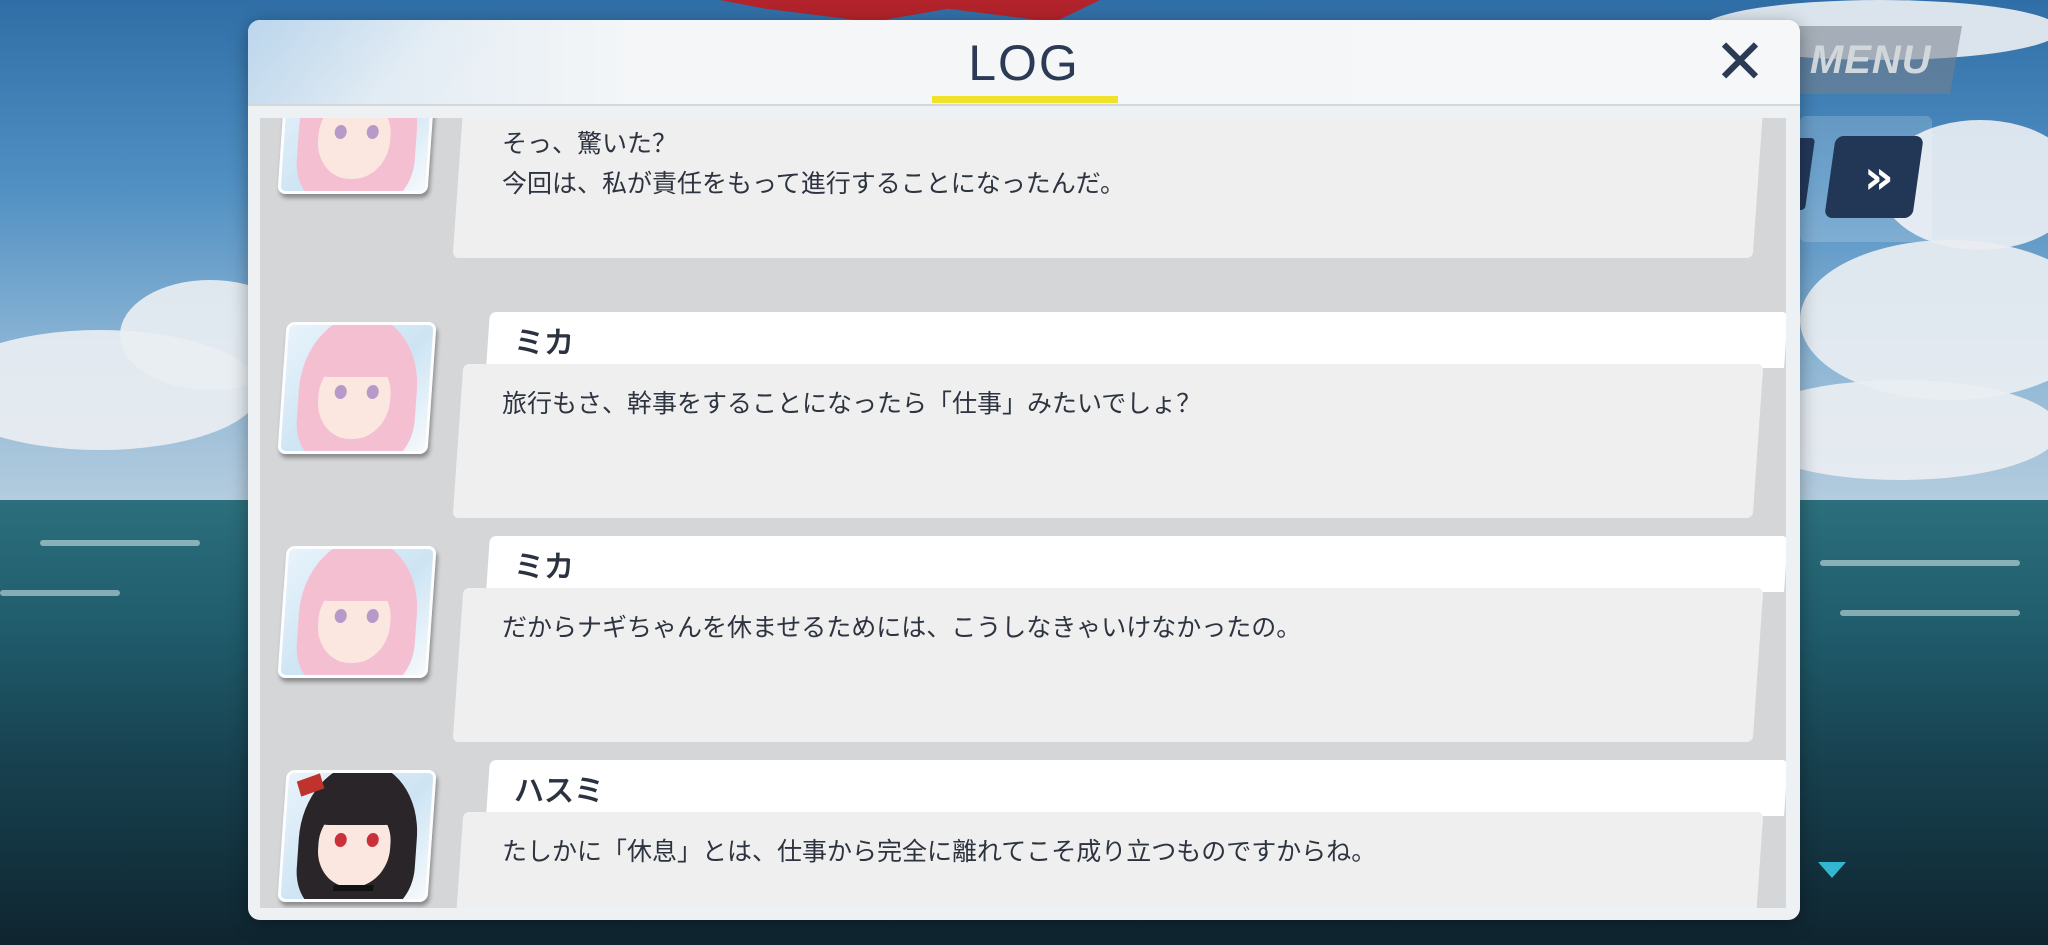  I want to click on log-entry: ミカ そっ、驚いた？ 今回は、私が責任をもって進行することになったんだ。, so click(1023, 190).